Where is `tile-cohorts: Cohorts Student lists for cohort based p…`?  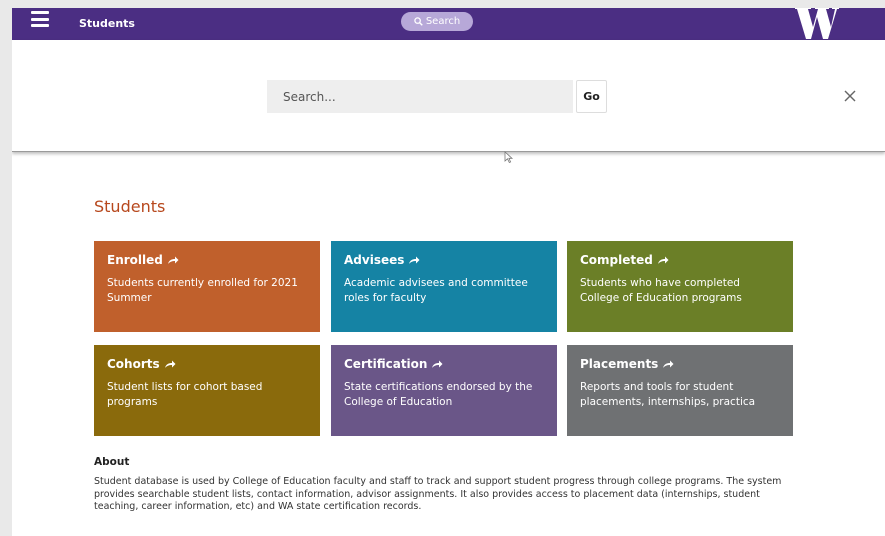
tile-cohorts: Cohorts Student lists for cohort based p… is located at coordinates (207, 390).